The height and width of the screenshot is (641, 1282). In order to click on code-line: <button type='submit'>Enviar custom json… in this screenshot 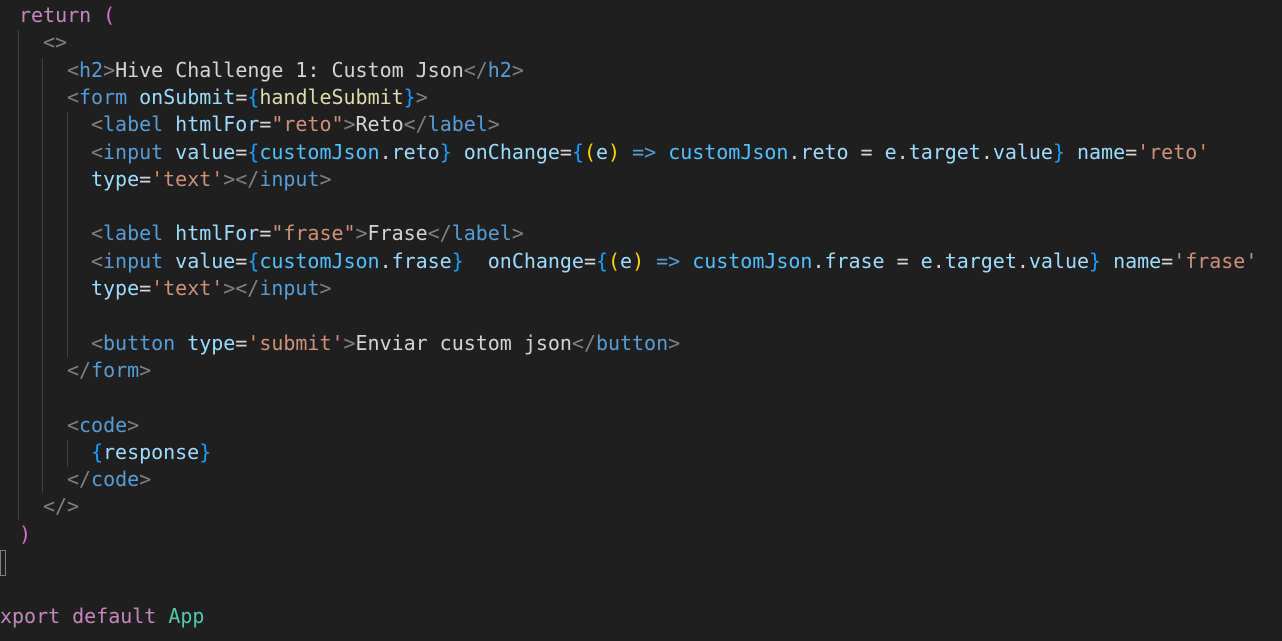, I will do `click(385, 343)`.